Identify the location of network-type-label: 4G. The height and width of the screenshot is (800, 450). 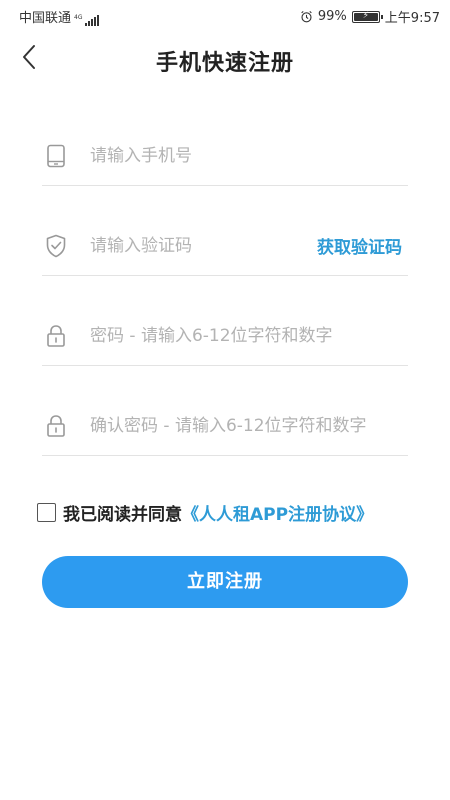
(78, 17).